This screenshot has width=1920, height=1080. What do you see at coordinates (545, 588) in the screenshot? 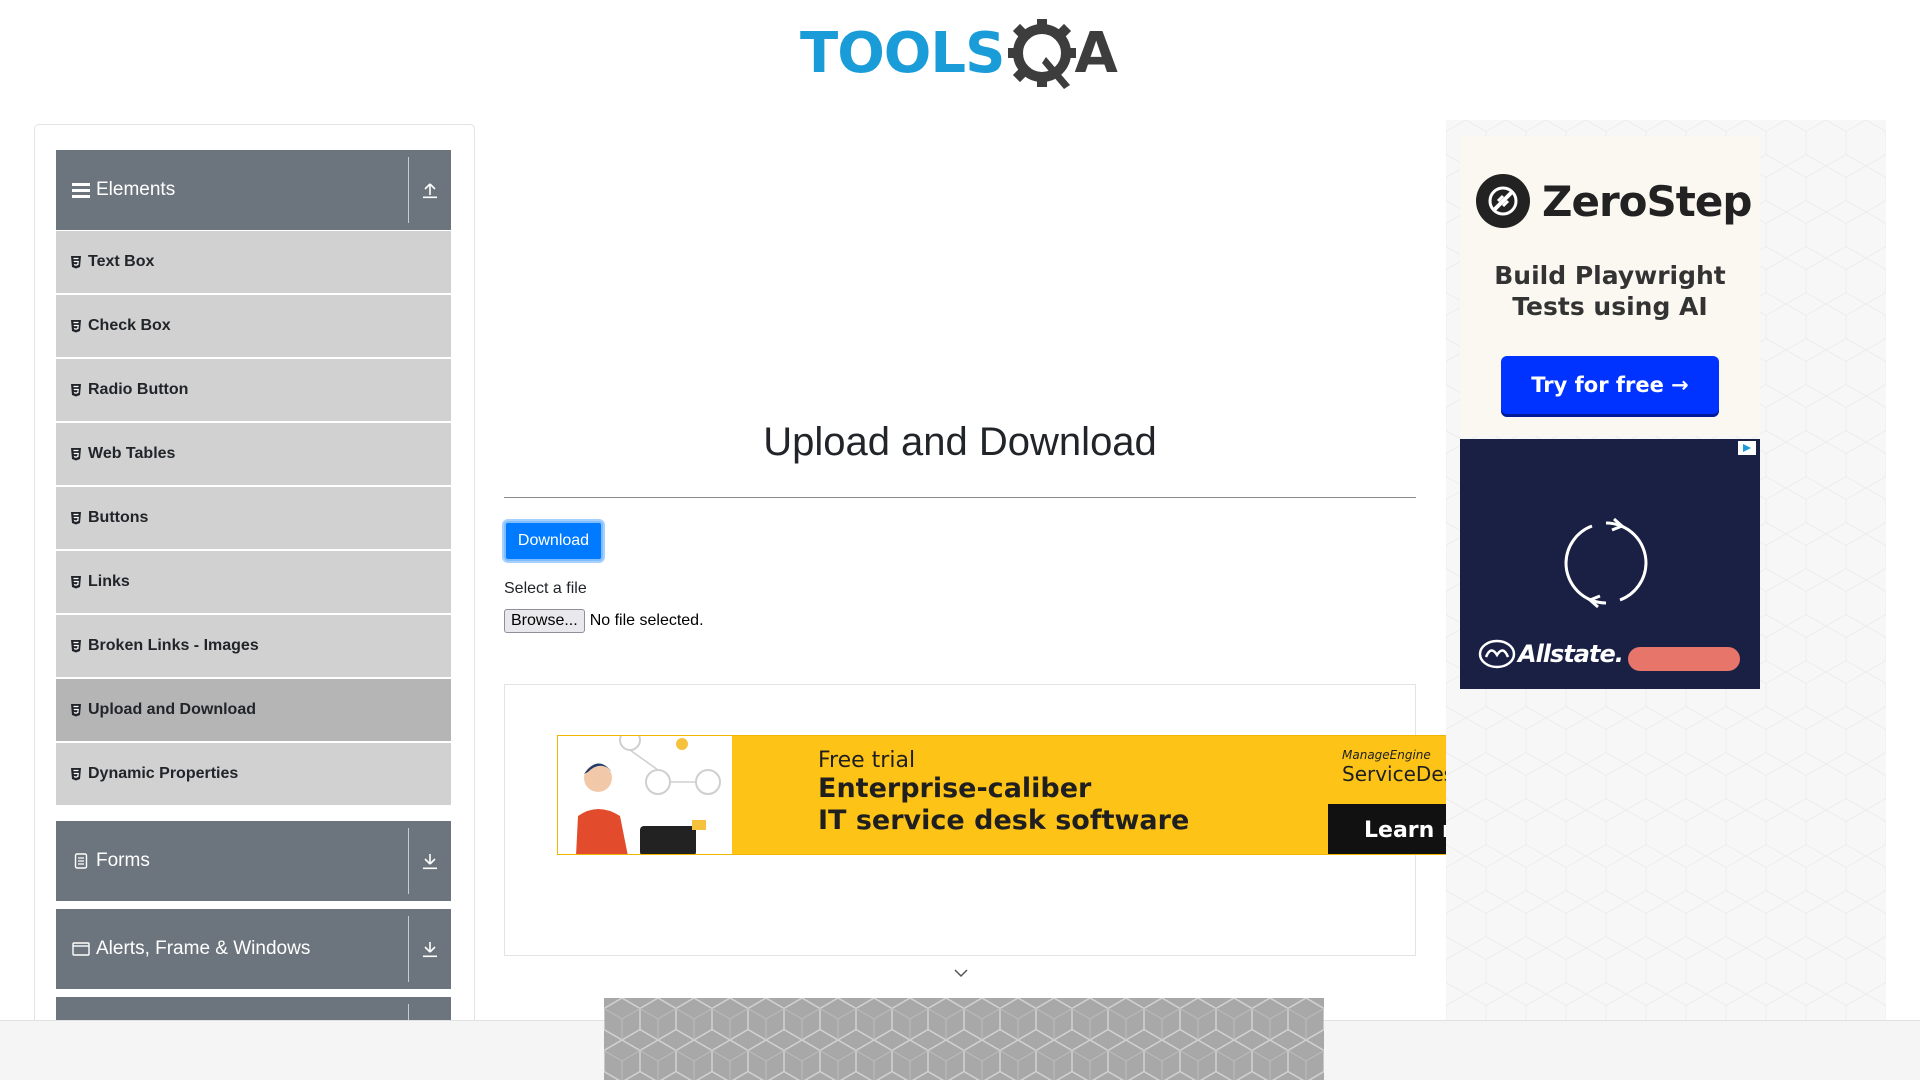
I see `select-file-label: Select a file` at bounding box center [545, 588].